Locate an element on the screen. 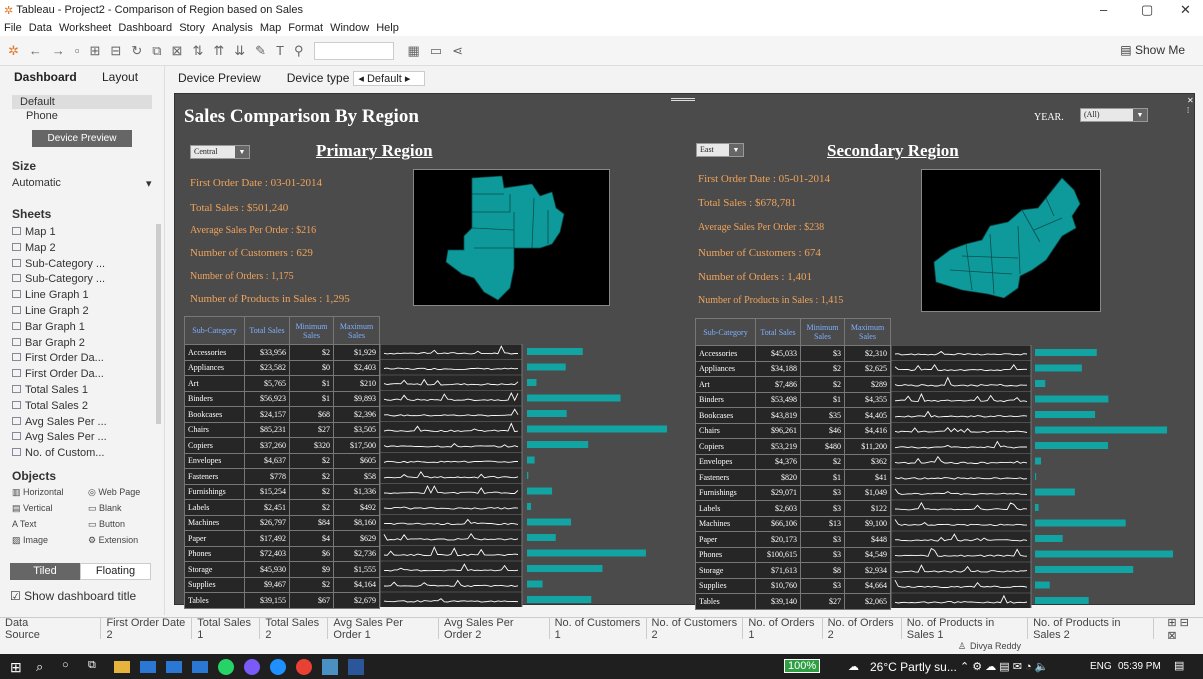 The width and height of the screenshot is (1203, 679). table-row: Supplies $10,760 $3 $4,664 is located at coordinates (793, 585).